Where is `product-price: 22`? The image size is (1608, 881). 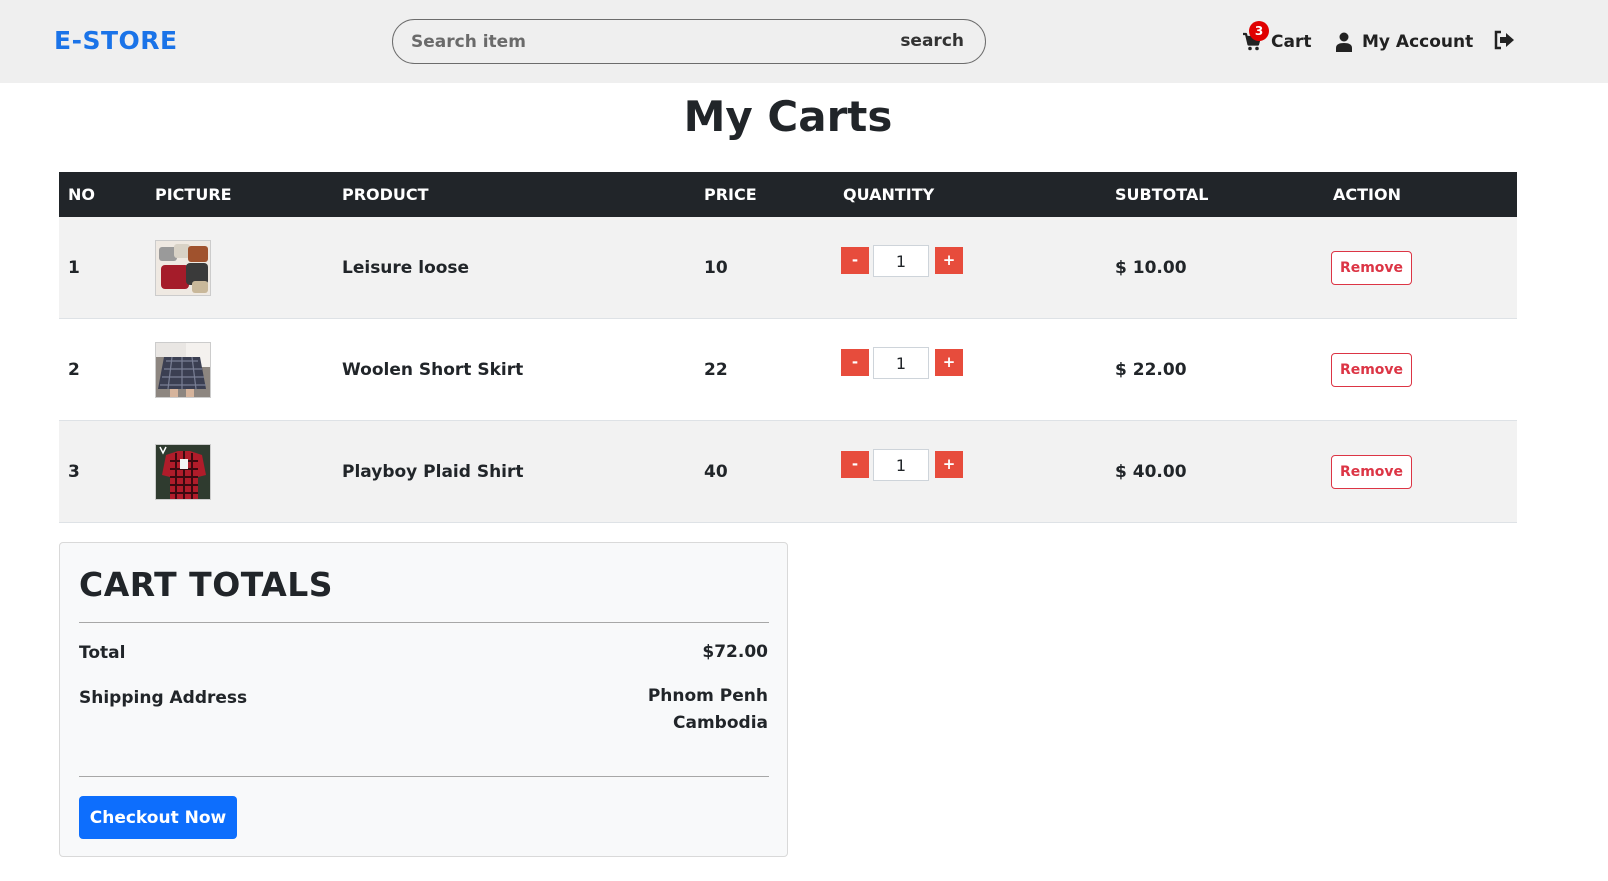 product-price: 22 is located at coordinates (716, 370).